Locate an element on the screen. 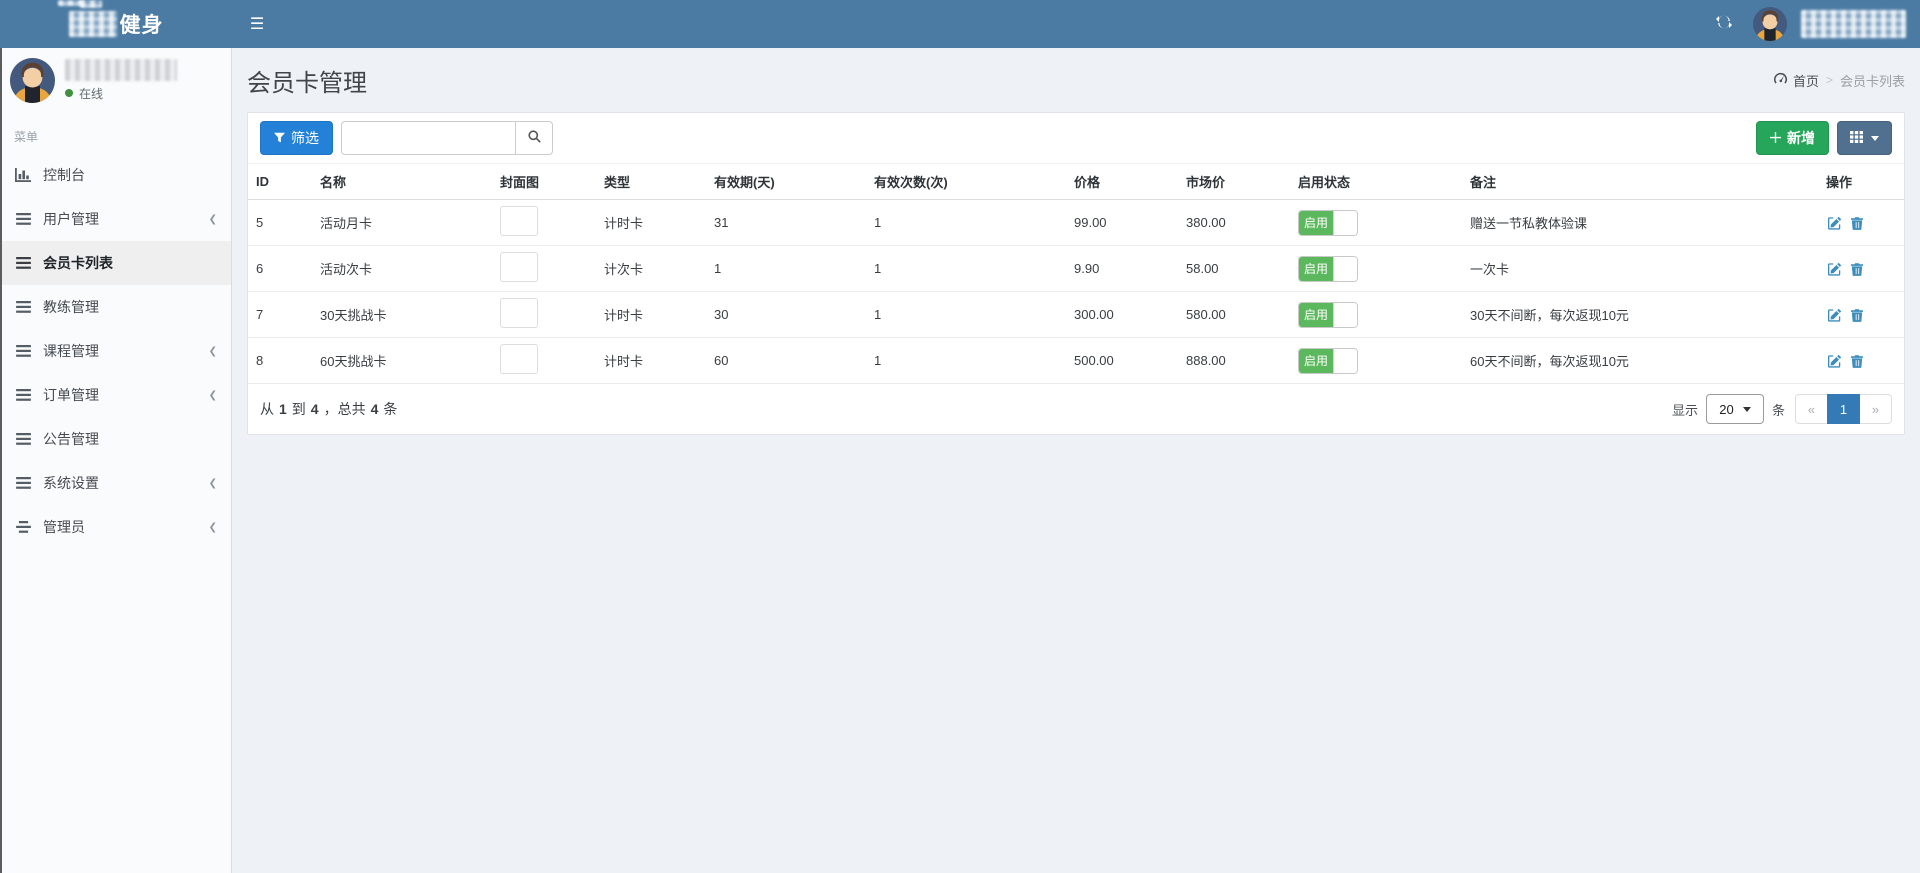 The height and width of the screenshot is (873, 1920). table-row: 6 活动次卡 计次卡 1 1 9.90 58.00 启用 一次卡 is located at coordinates (1076, 269).